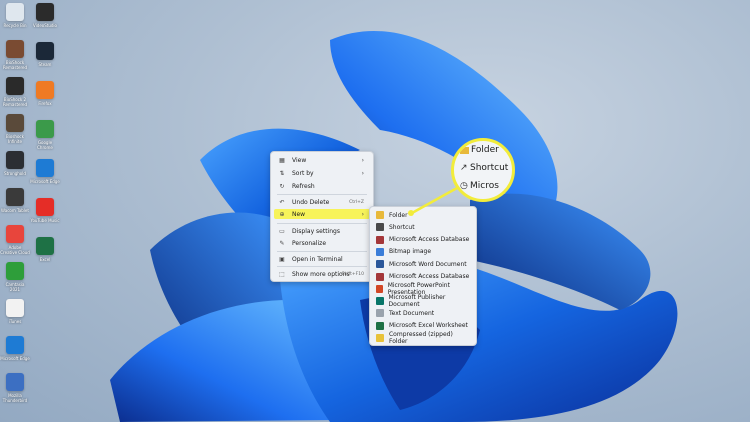  I want to click on magnifier-row-shortcut: ↗ Shortcut, so click(484, 168).